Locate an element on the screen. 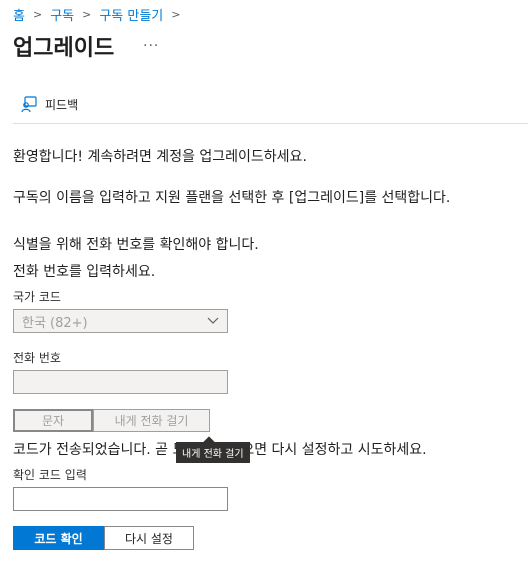 The width and height of the screenshot is (528, 581). text-me-button: 문자 is located at coordinates (53, 420).